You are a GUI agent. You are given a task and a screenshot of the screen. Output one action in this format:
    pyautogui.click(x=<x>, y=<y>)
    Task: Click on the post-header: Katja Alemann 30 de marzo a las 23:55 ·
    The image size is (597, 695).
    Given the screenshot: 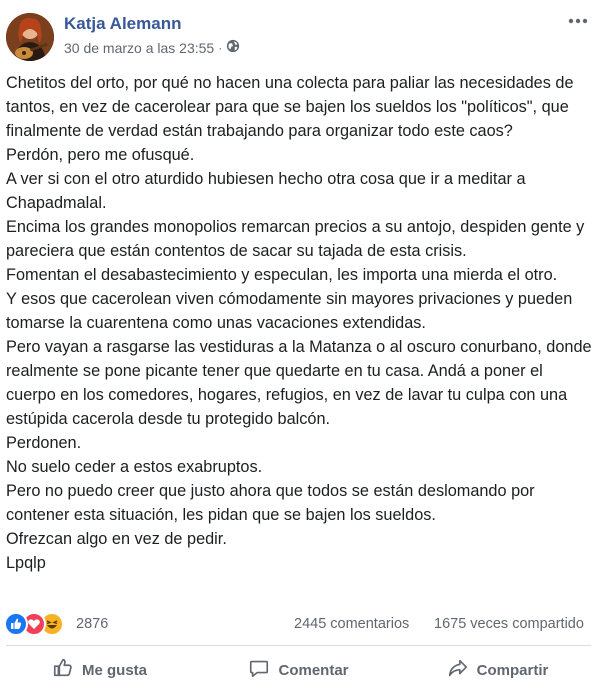 What is the action you would take?
    pyautogui.click(x=298, y=36)
    